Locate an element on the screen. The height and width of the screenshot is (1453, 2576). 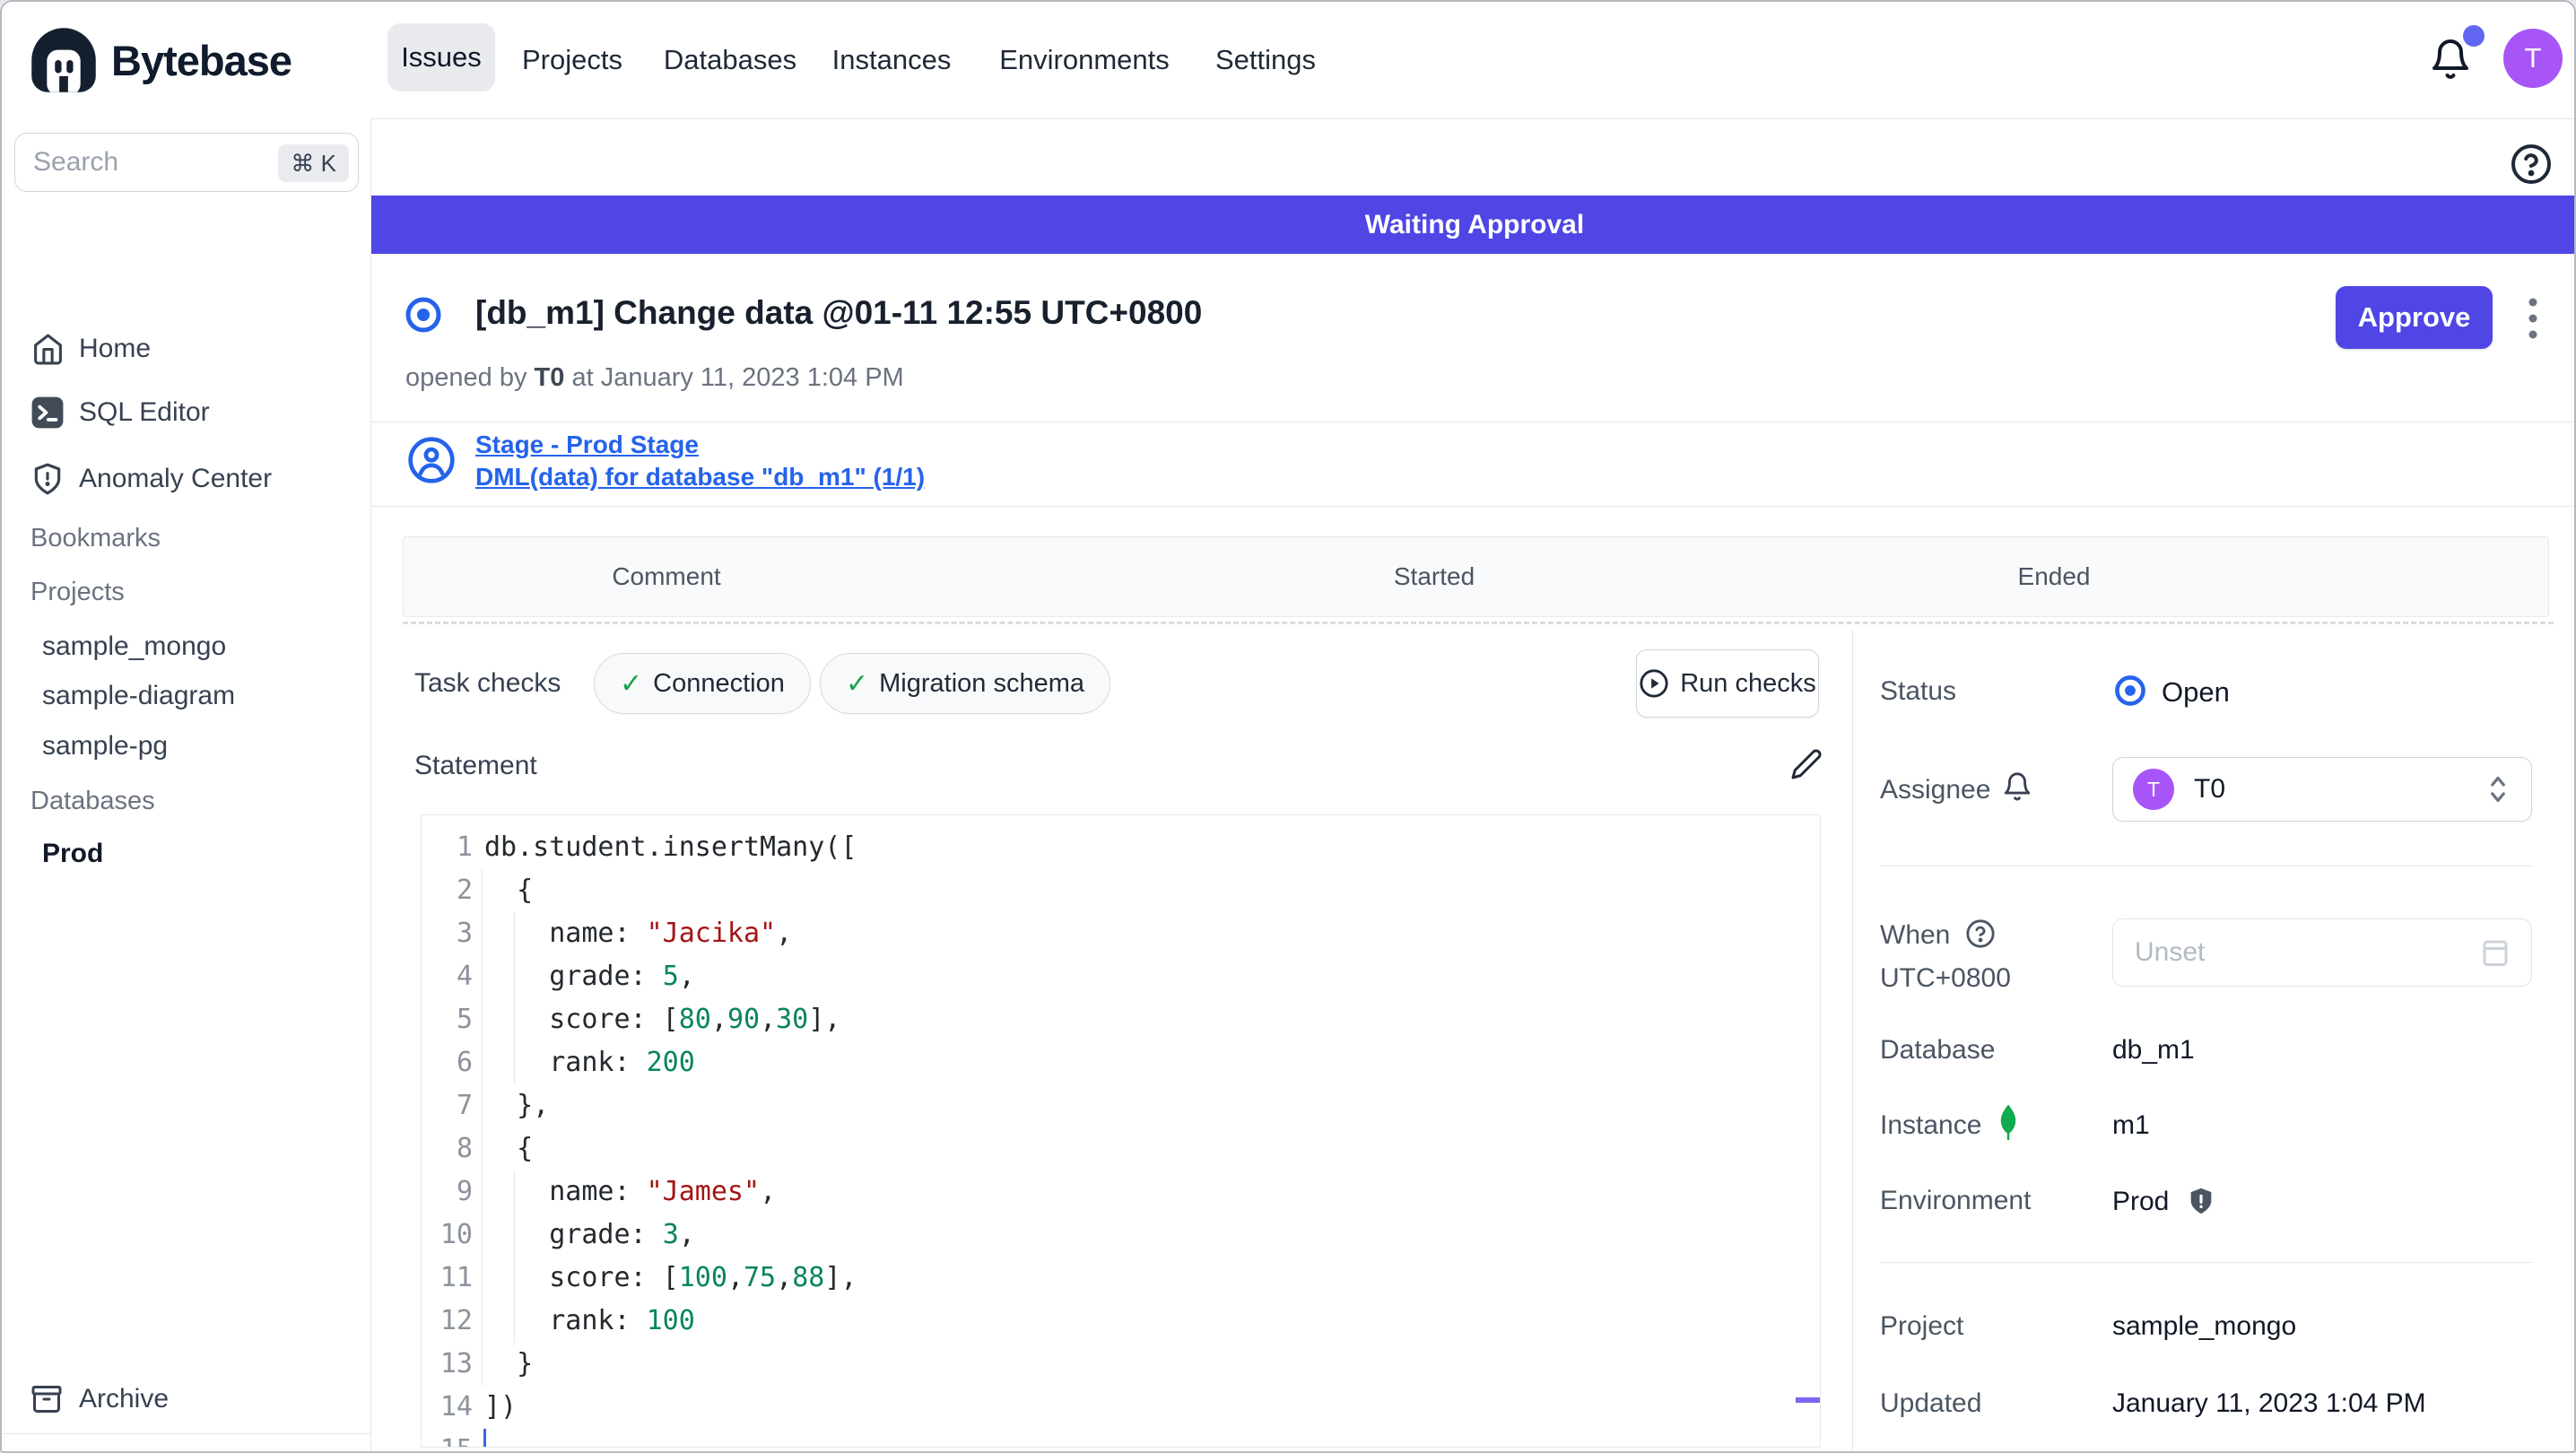
logo-text: Bytebase is located at coordinates (201, 60).